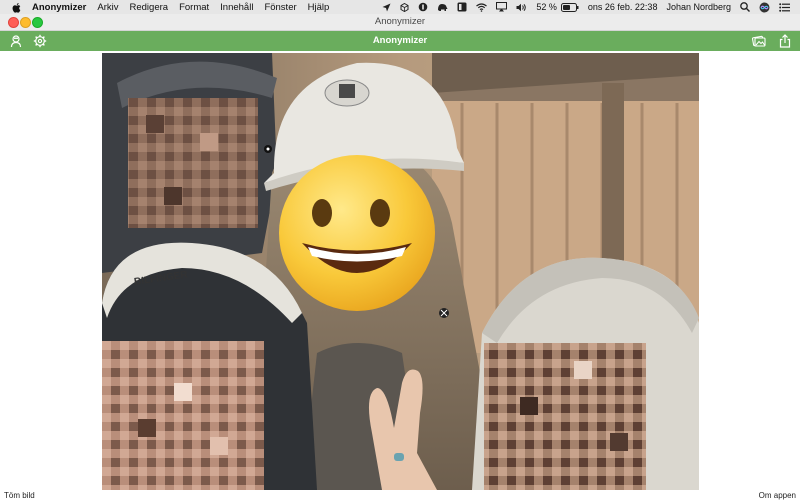  I want to click on location-icon, so click(386, 7).